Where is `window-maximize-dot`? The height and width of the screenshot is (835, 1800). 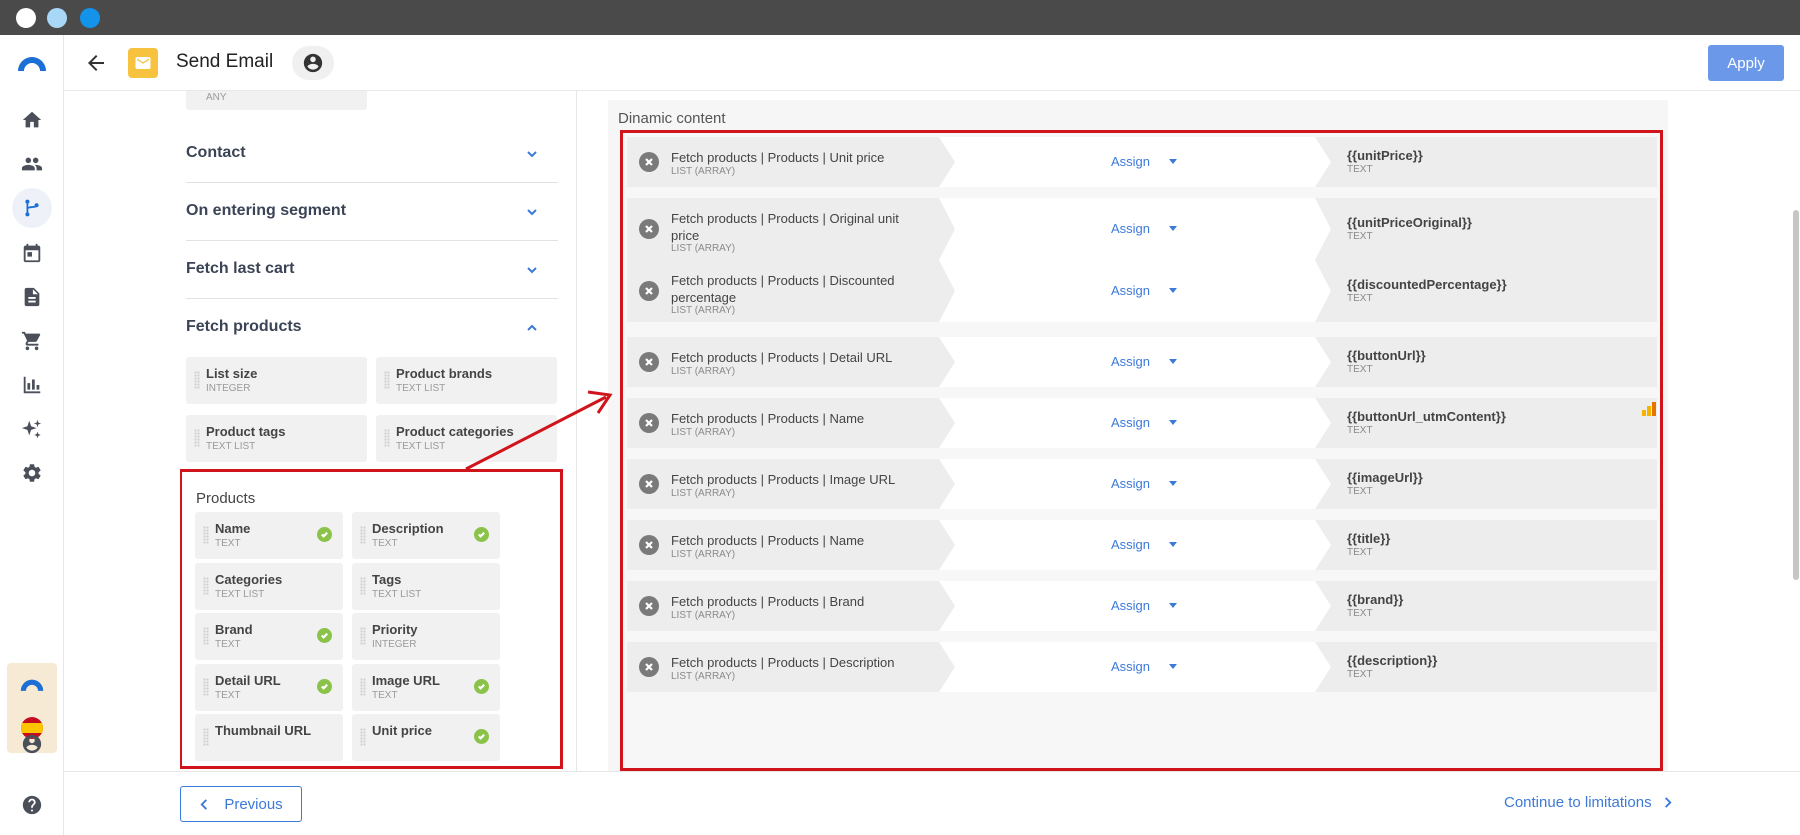 window-maximize-dot is located at coordinates (90, 18).